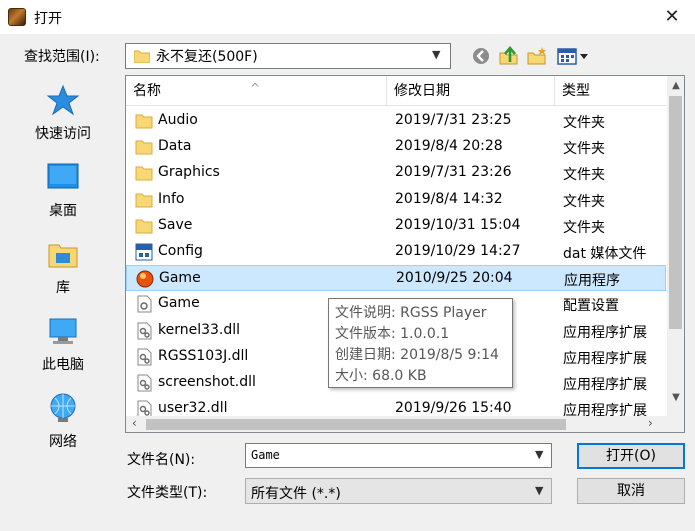  I want to click on tooltip-created: 创建日期: 2019/8/5 9:14, so click(417, 355).